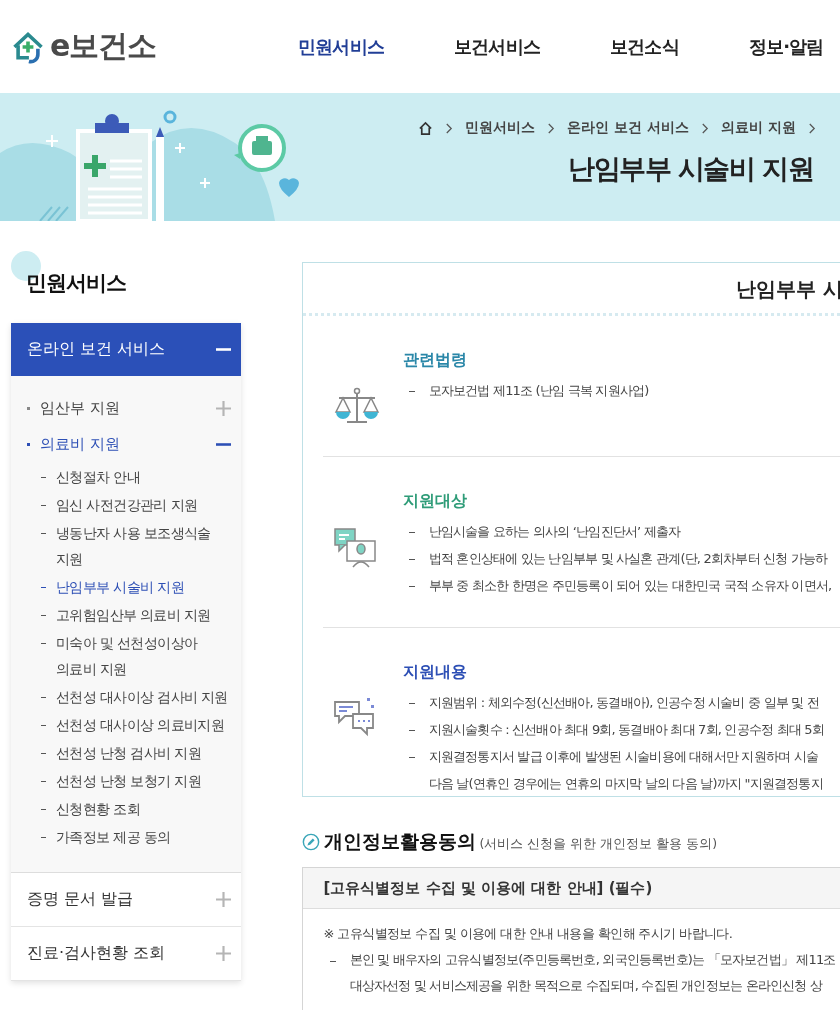 The height and width of the screenshot is (1010, 840). What do you see at coordinates (625, 784) in the screenshot?
I see `bullet-text: 다음 날(연휴인 경우에는 연휴의 마지막 날의 다음 날)까지 "지원결정통지` at bounding box center [625, 784].